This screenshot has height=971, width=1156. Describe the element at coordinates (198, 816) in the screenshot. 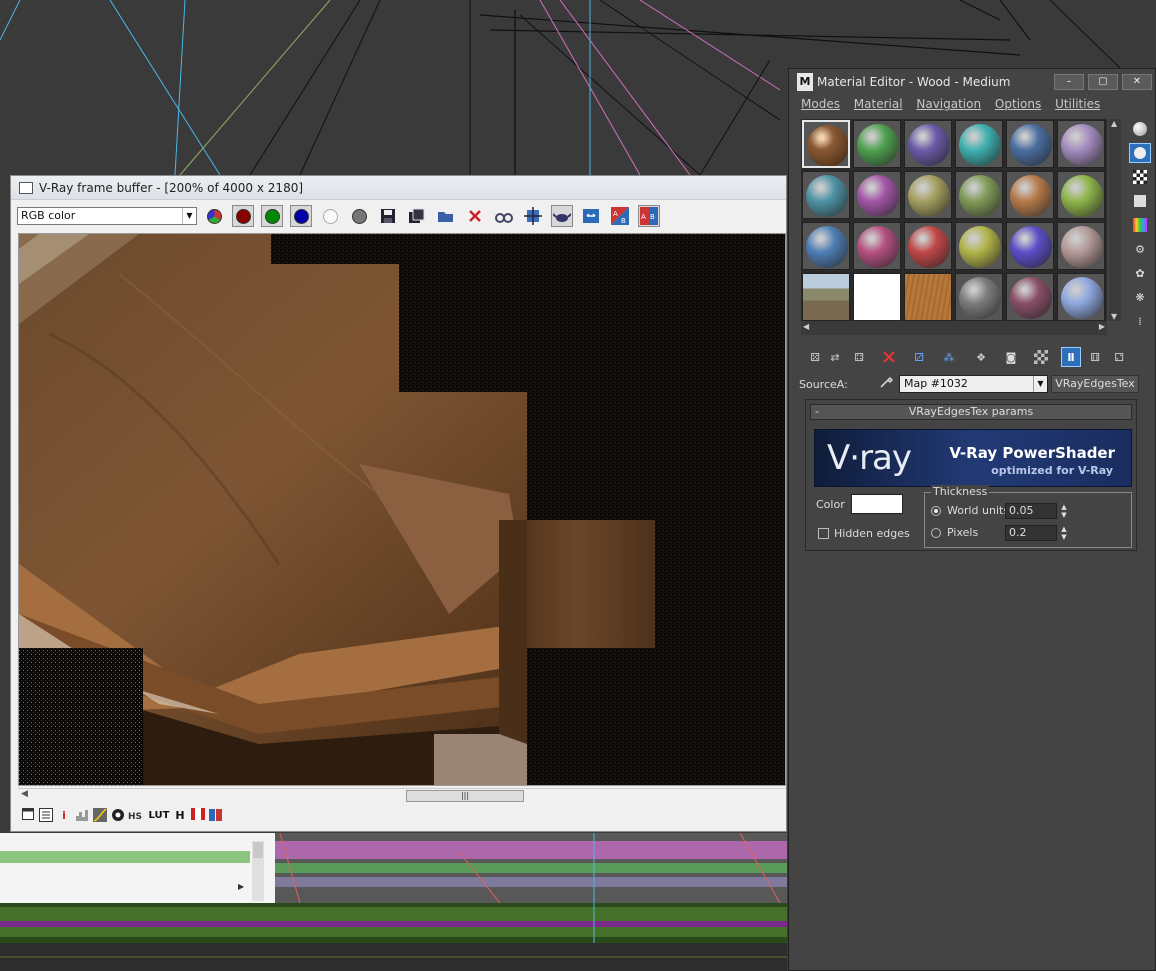

I see `flag-button` at that location.